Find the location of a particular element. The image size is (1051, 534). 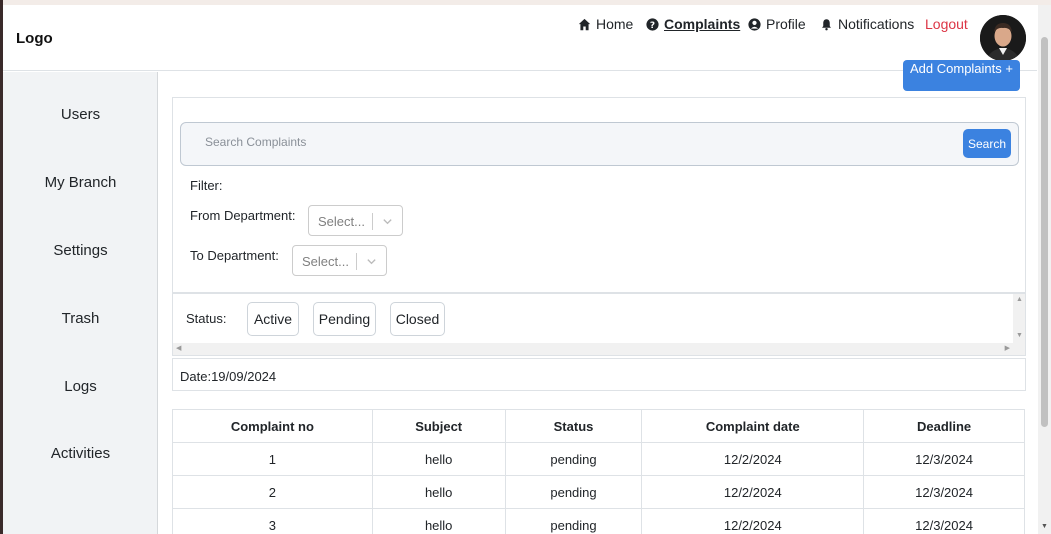

table-row: 1 hello pending 12/2/2024 12/3/2024 is located at coordinates (598, 459).